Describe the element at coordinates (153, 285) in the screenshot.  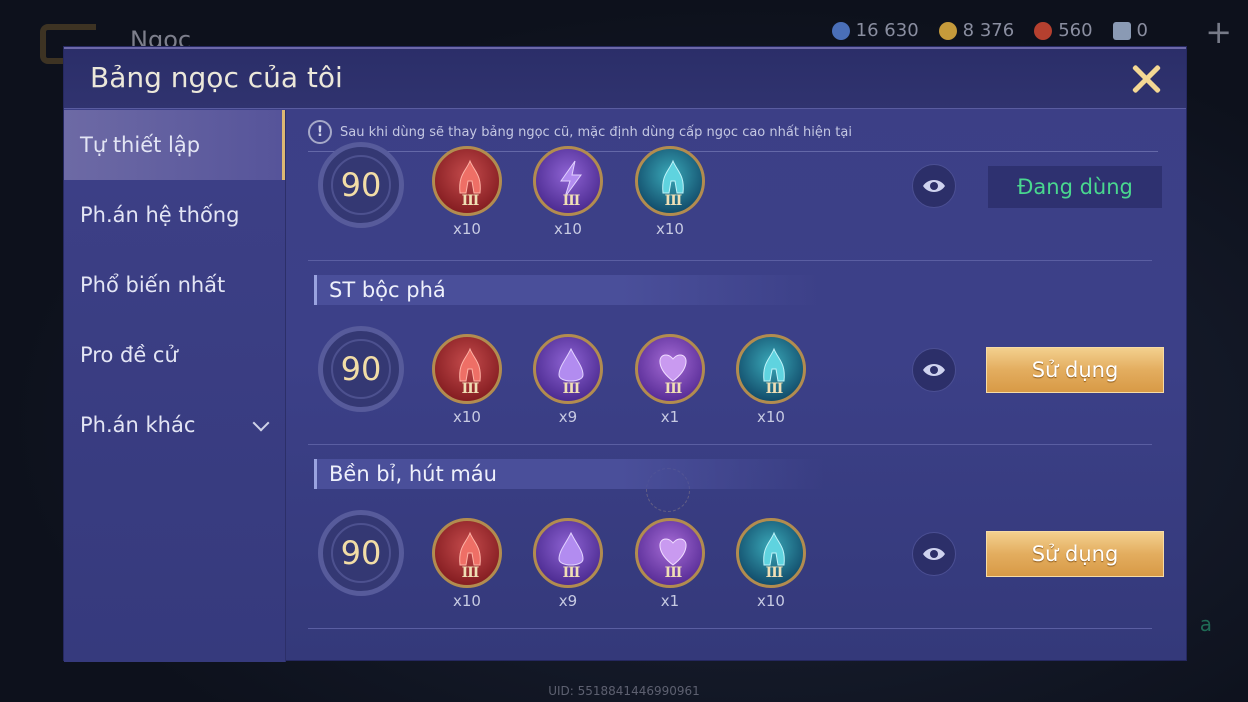
I see `sidebar-item-label: Phổ biến nhất` at that location.